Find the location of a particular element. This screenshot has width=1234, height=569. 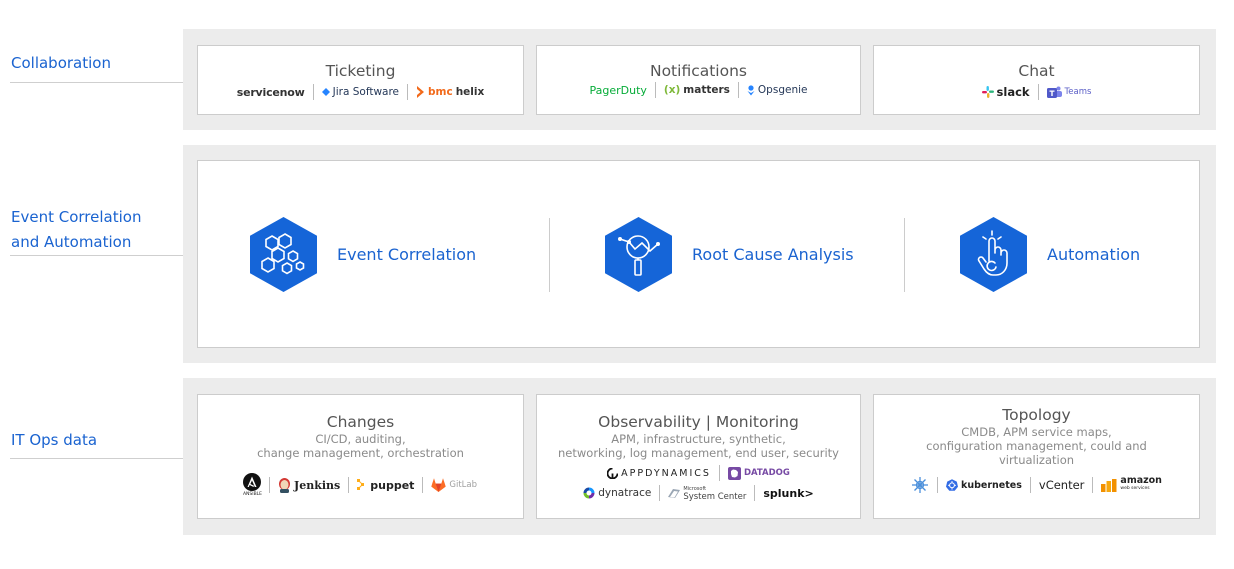

appdynamics-logo: APPDYNAMICS is located at coordinates (659, 473).